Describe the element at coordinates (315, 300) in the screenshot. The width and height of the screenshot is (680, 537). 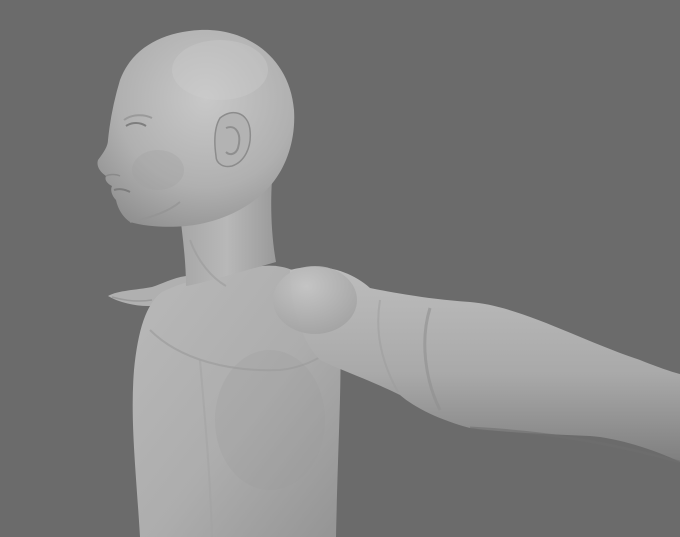
I see `shoulder` at that location.